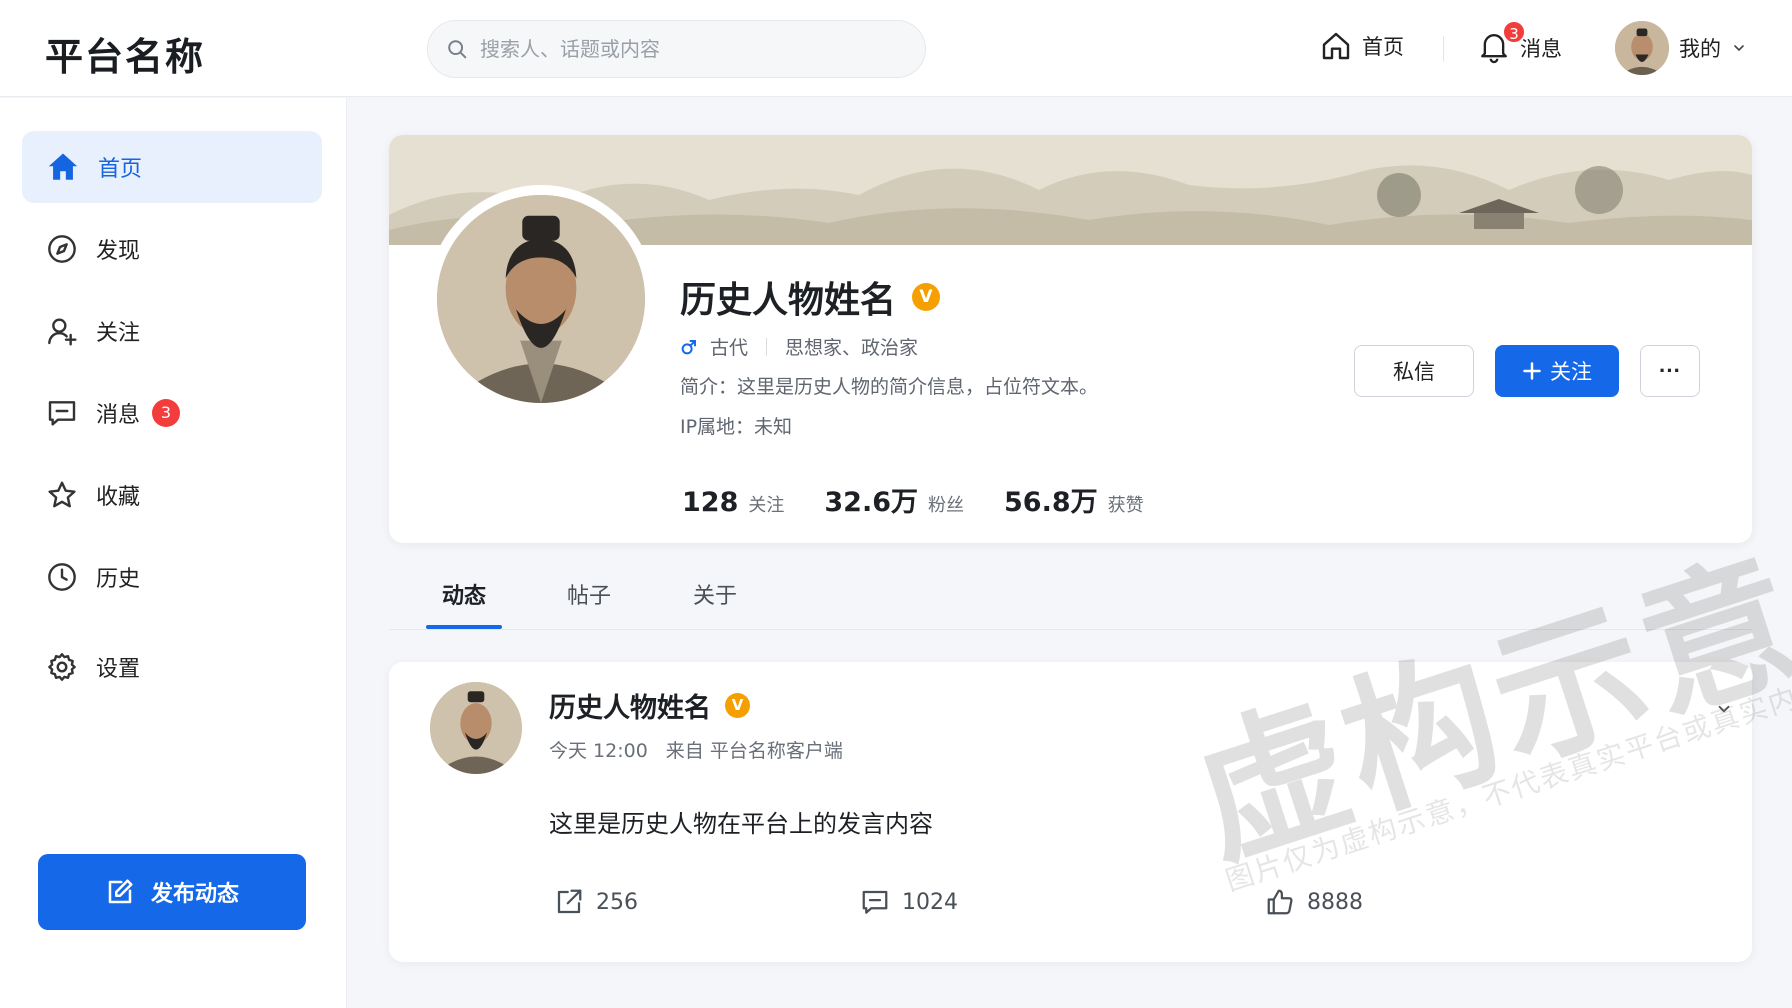  I want to click on stat-number: 32.6万, so click(871, 502).